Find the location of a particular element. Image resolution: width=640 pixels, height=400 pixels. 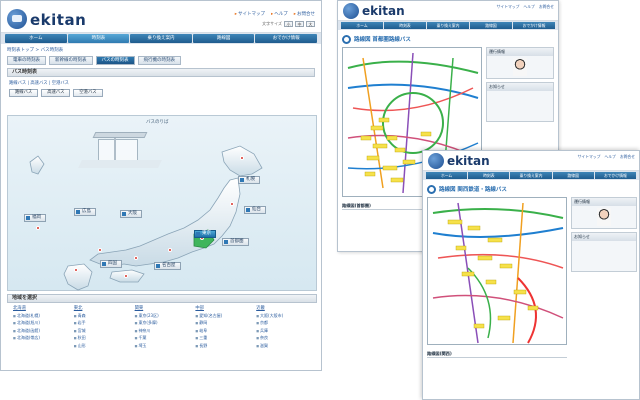

city-label-sapporo: 札幌 is located at coordinates (249, 180).